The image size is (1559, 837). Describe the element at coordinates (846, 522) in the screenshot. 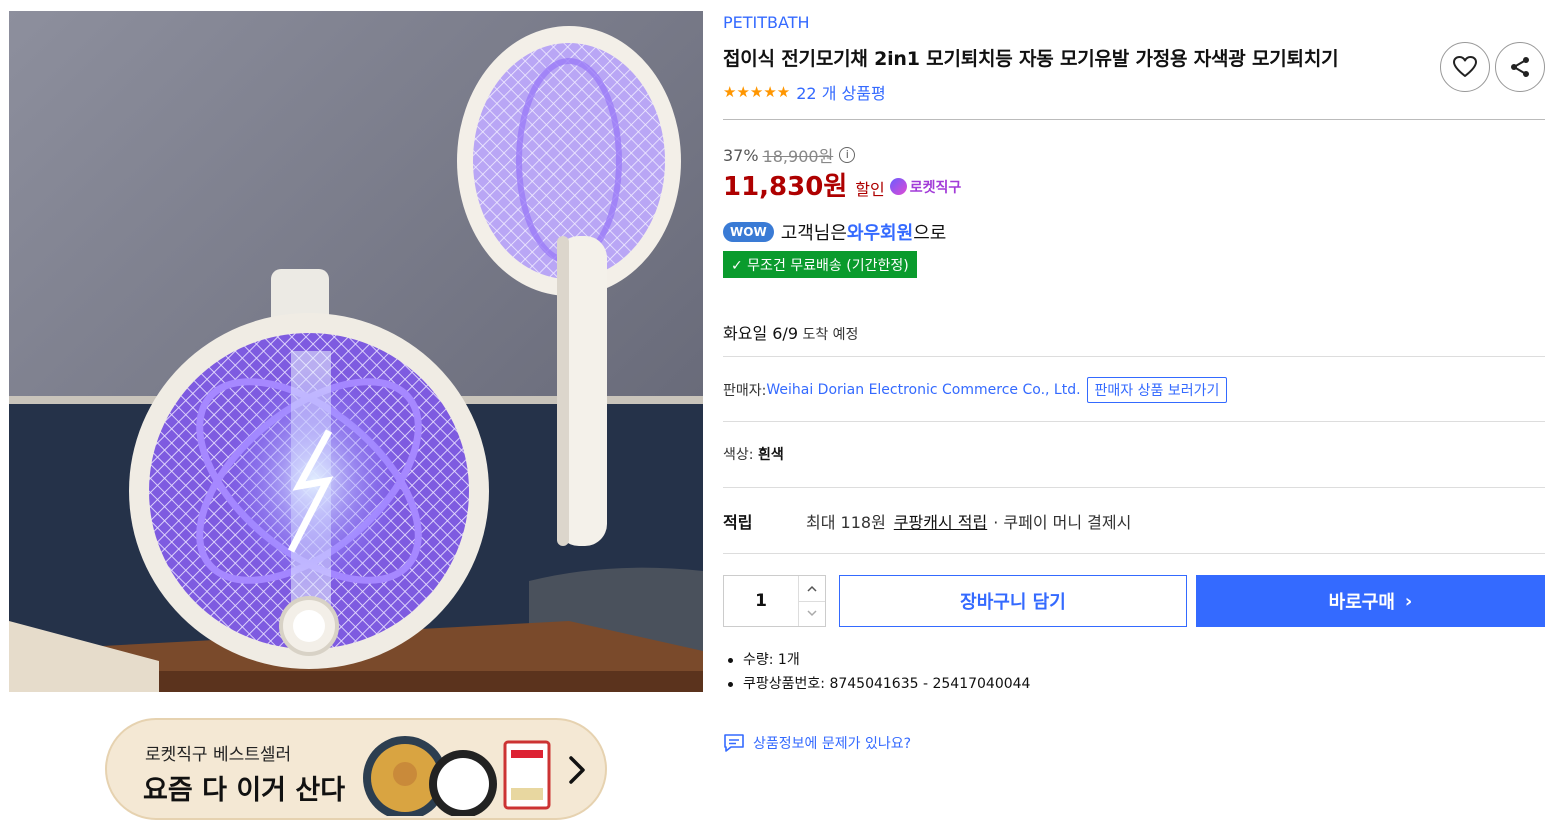

I see `cashback-amount: 최대 118원` at that location.